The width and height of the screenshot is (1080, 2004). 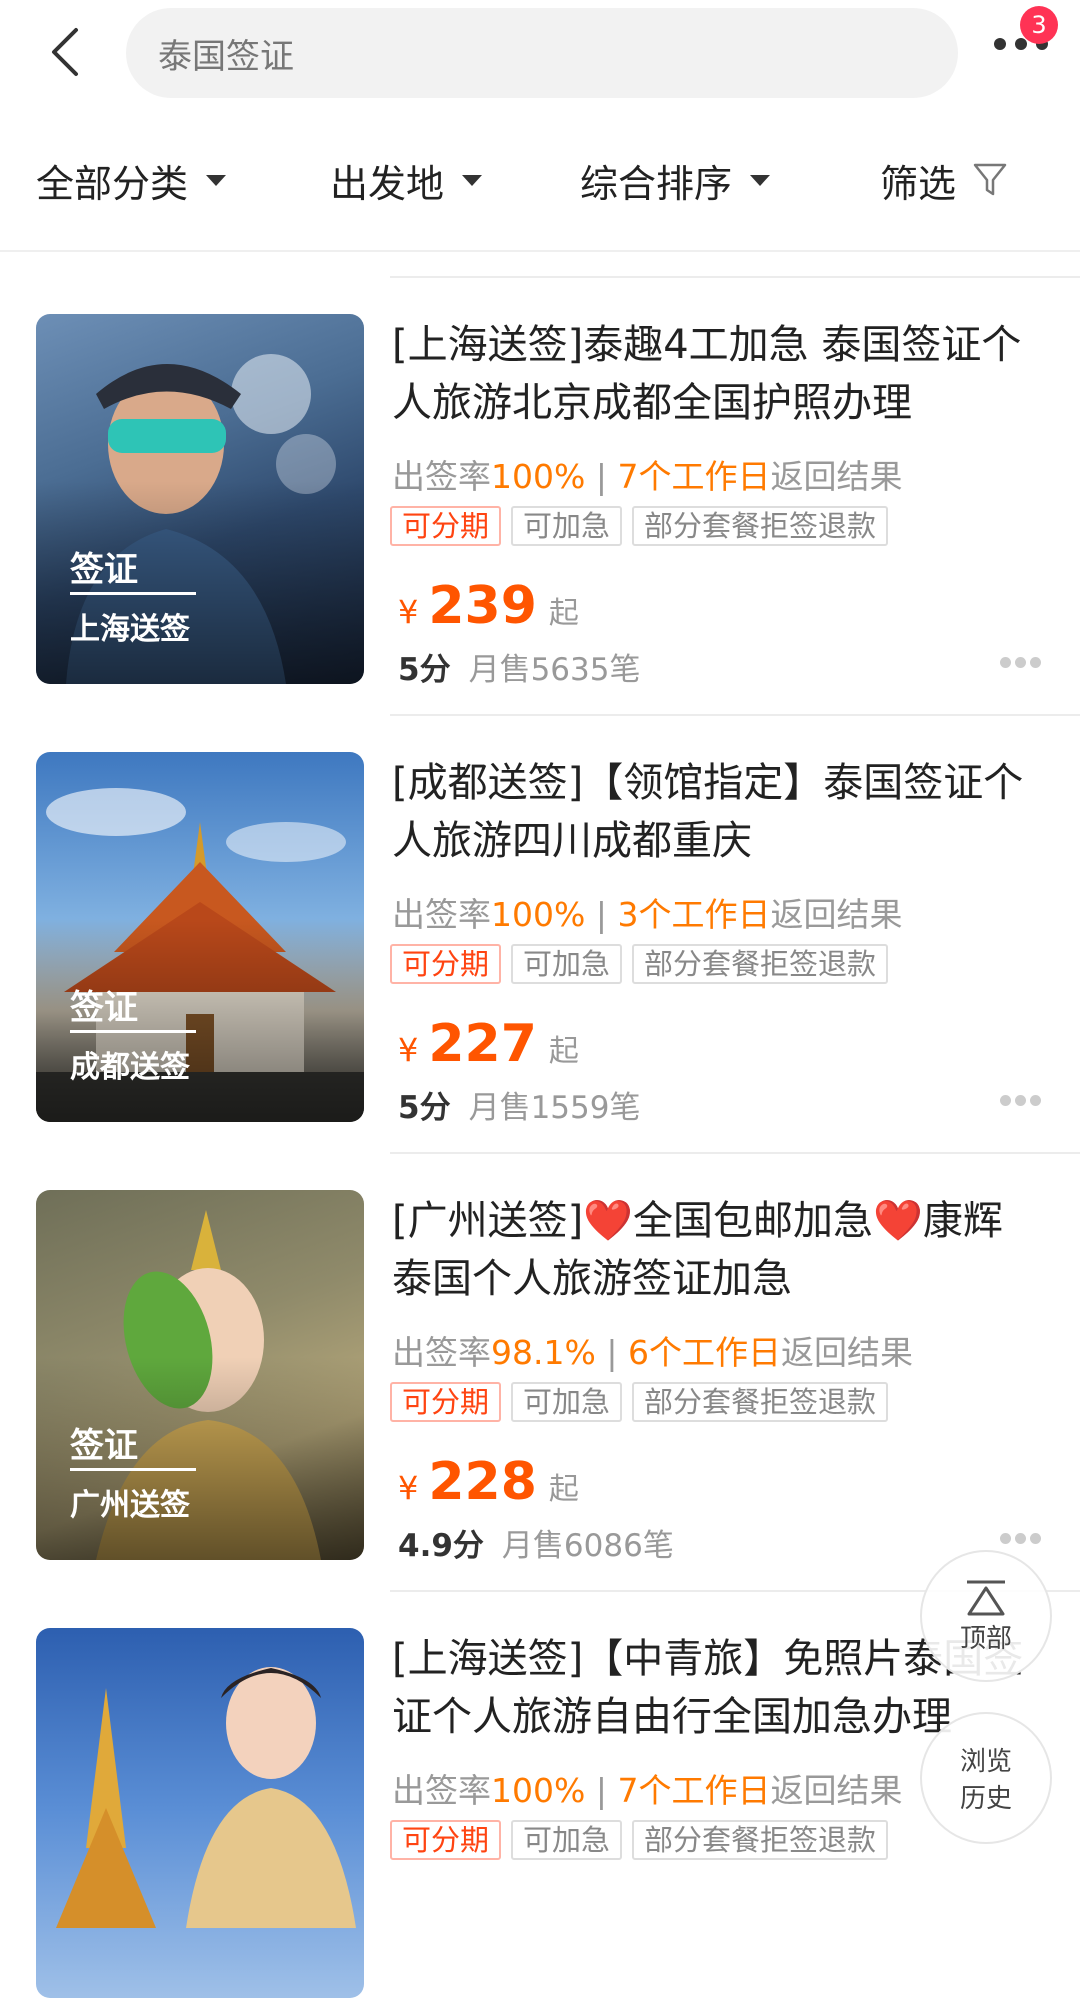 What do you see at coordinates (68, 52) in the screenshot?
I see `back-icon` at bounding box center [68, 52].